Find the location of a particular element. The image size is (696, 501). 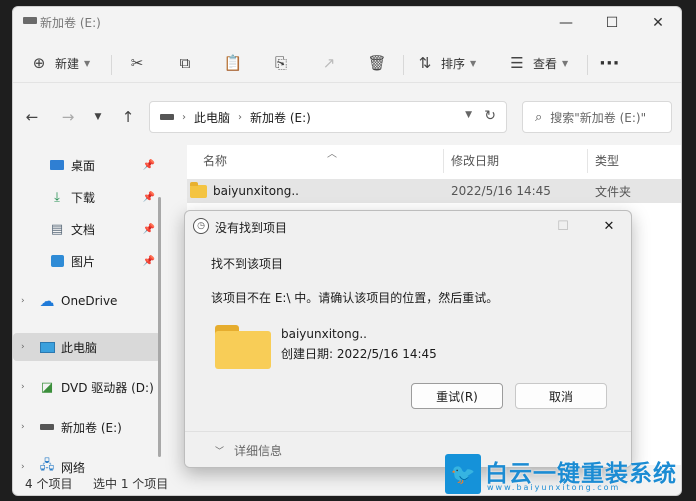

dialog-item-name: baiyunxitong.. is located at coordinates (324, 334).